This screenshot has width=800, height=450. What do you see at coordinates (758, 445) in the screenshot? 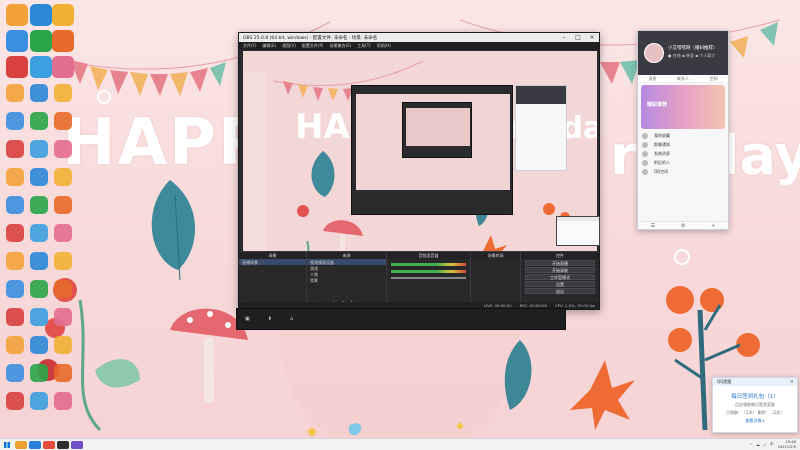
I see `cloud-icon: ☁` at bounding box center [758, 445].